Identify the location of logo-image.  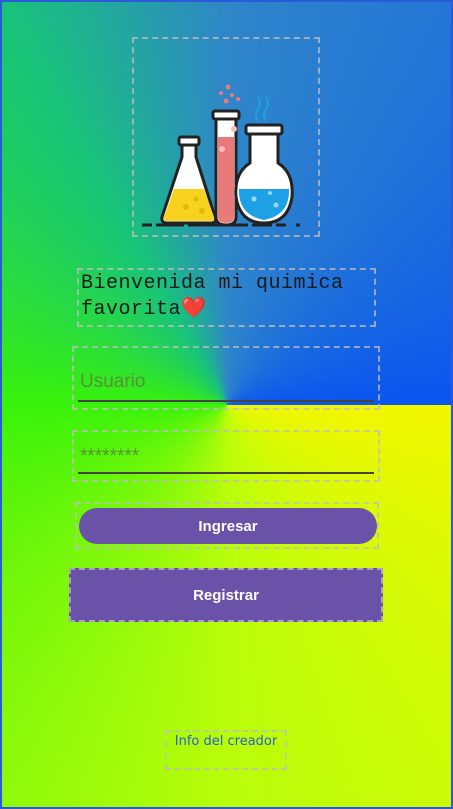
(226, 137).